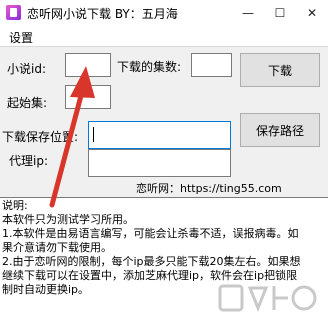 The height and width of the screenshot is (320, 328). What do you see at coordinates (26, 69) in the screenshot?
I see `novel-id-label: 小说id:` at bounding box center [26, 69].